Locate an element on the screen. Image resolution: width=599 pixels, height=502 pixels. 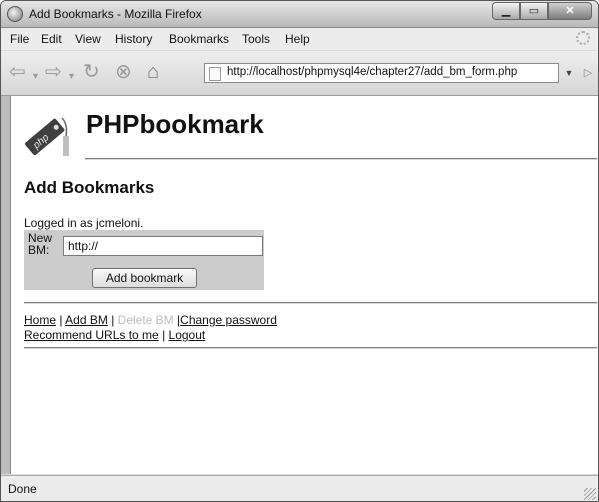
back-icon: ⇦ is located at coordinates (17, 72).